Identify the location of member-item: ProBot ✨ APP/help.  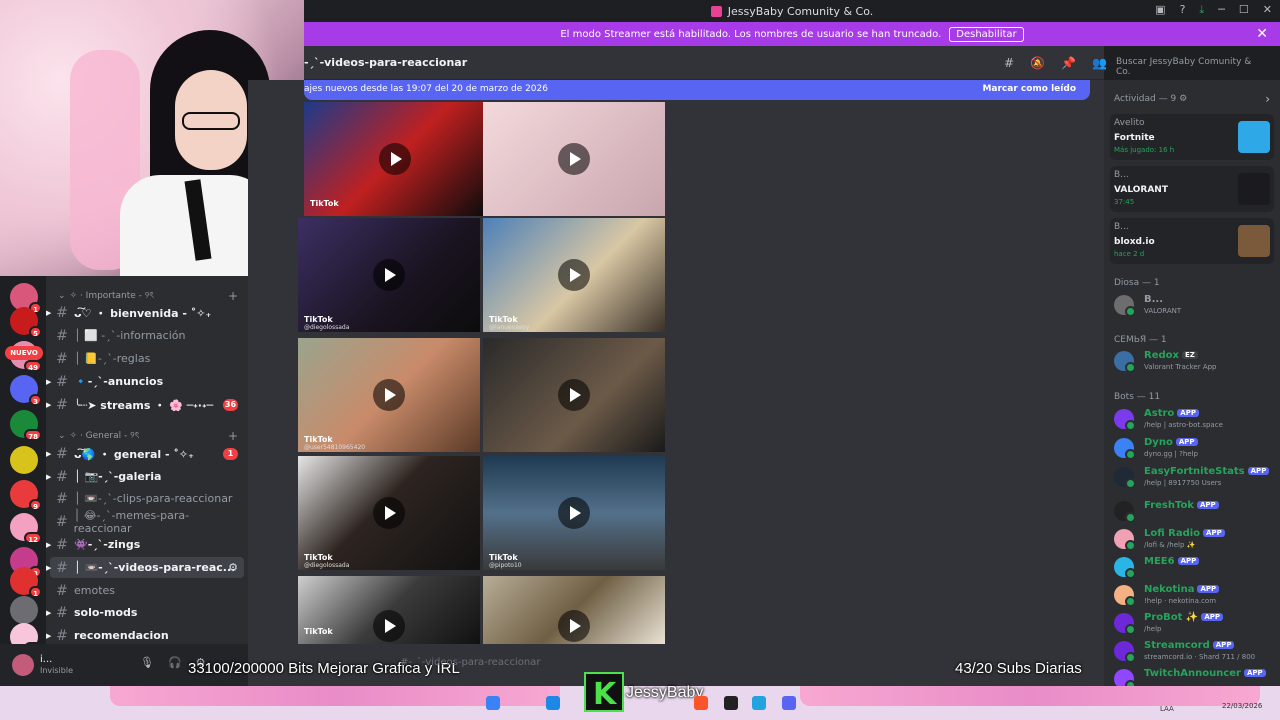
(1196, 623).